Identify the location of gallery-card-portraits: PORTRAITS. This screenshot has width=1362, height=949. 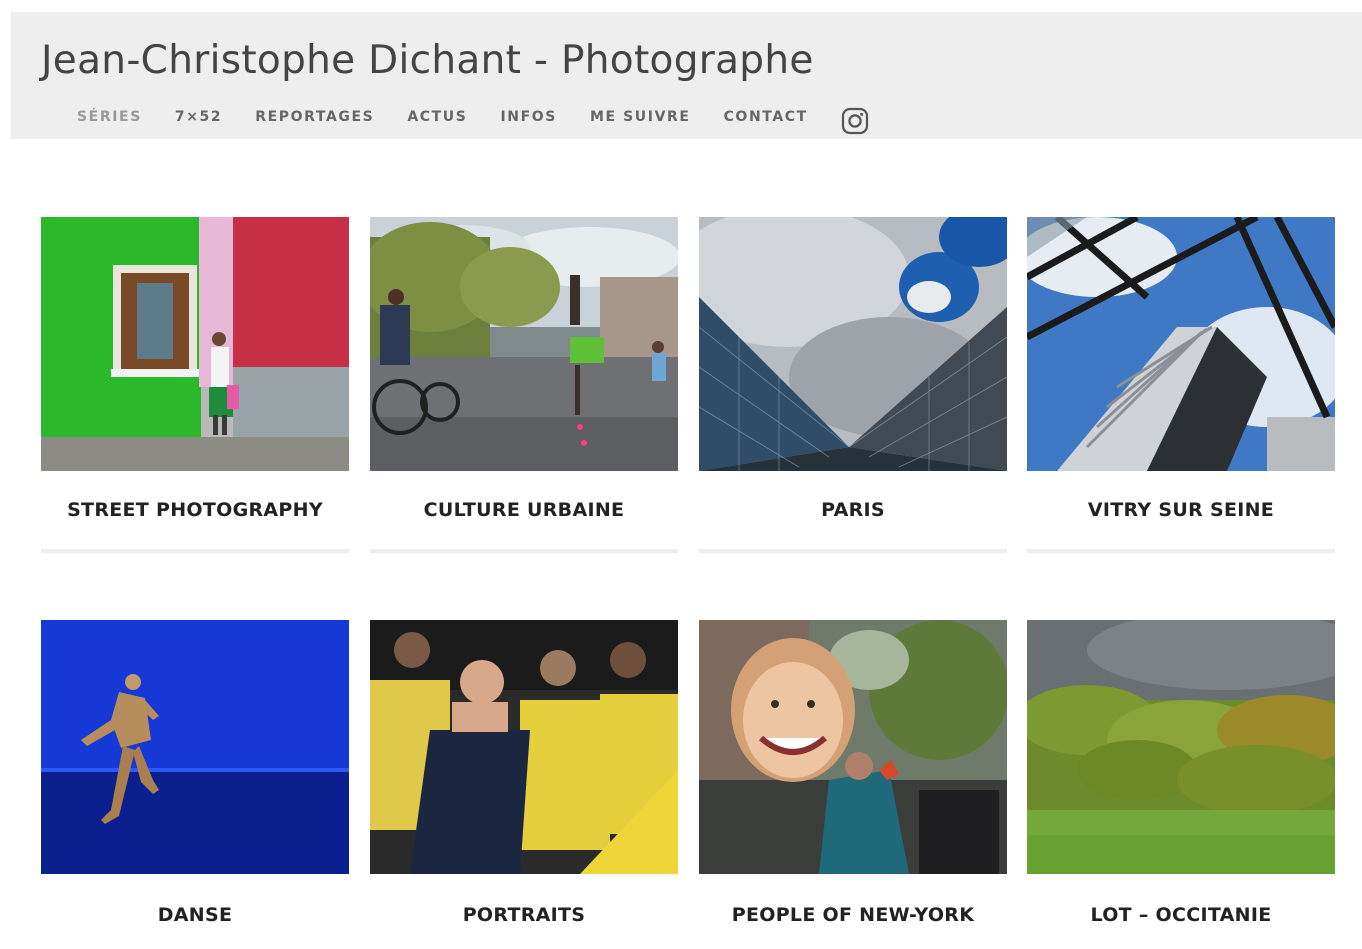
(524, 782).